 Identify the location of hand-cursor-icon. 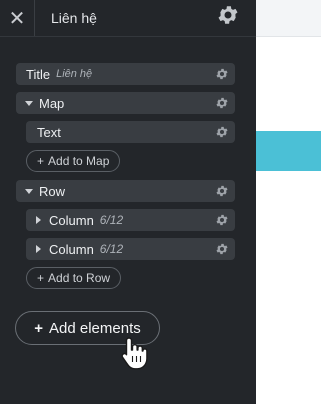
(134, 353).